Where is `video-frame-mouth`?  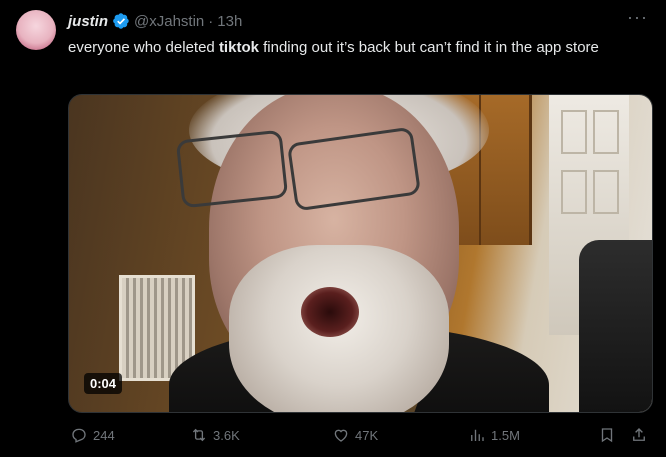
video-frame-mouth is located at coordinates (330, 312).